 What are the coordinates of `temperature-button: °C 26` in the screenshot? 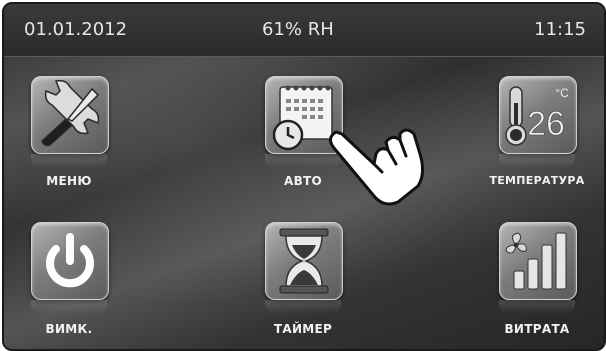 It's located at (538, 115).